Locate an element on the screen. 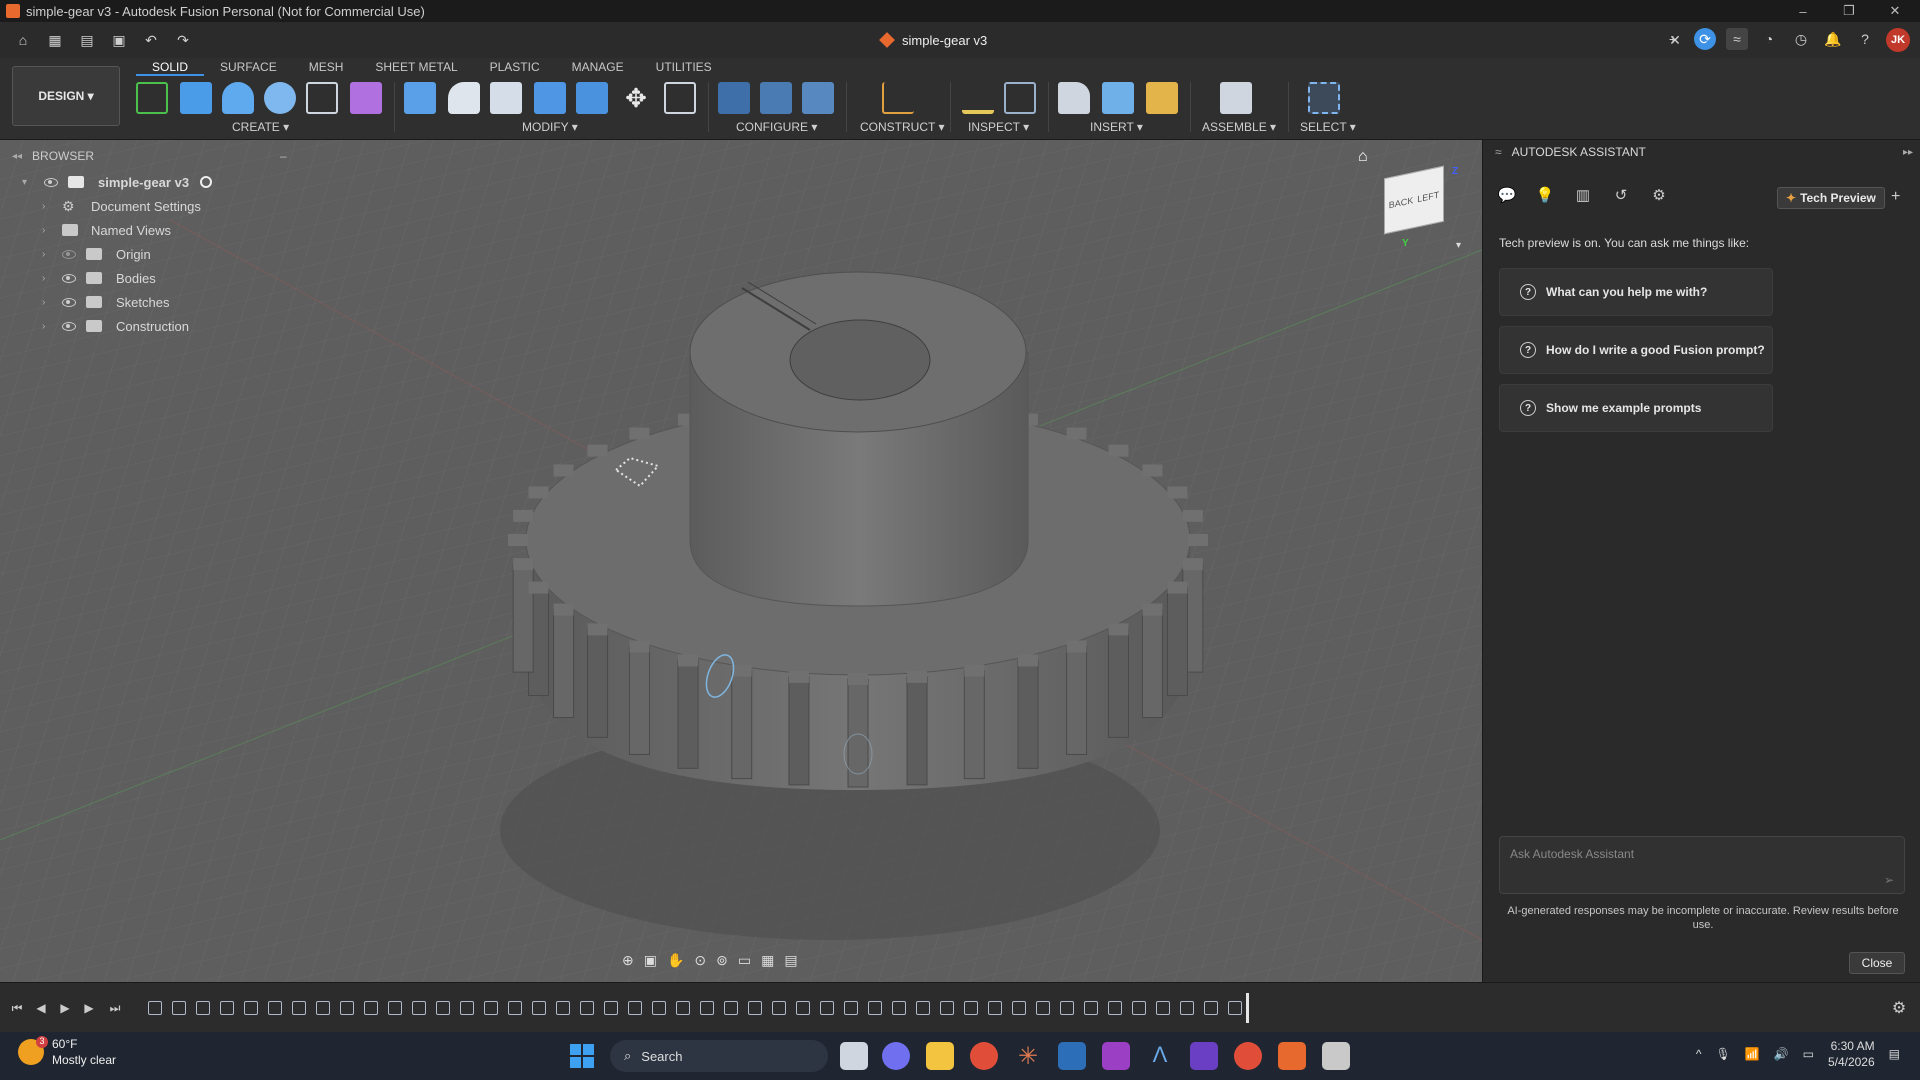 This screenshot has width=1920, height=1080. chat-icon: 💬 is located at coordinates (1507, 196).